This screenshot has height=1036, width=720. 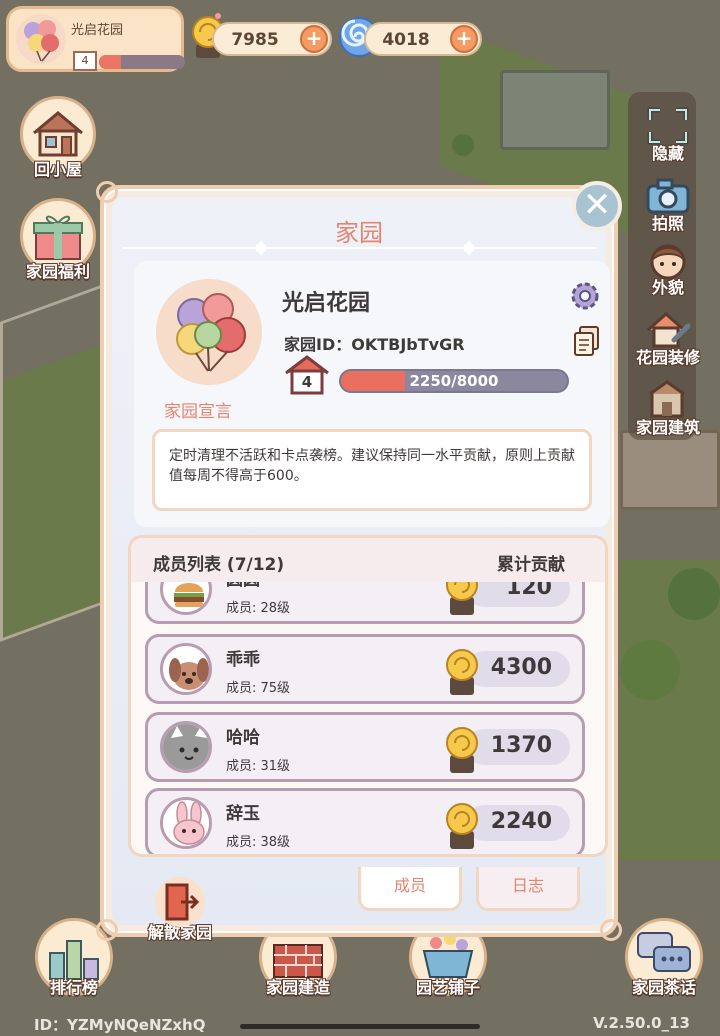 What do you see at coordinates (464, 39) in the screenshot?
I see `add-gems-button: +` at bounding box center [464, 39].